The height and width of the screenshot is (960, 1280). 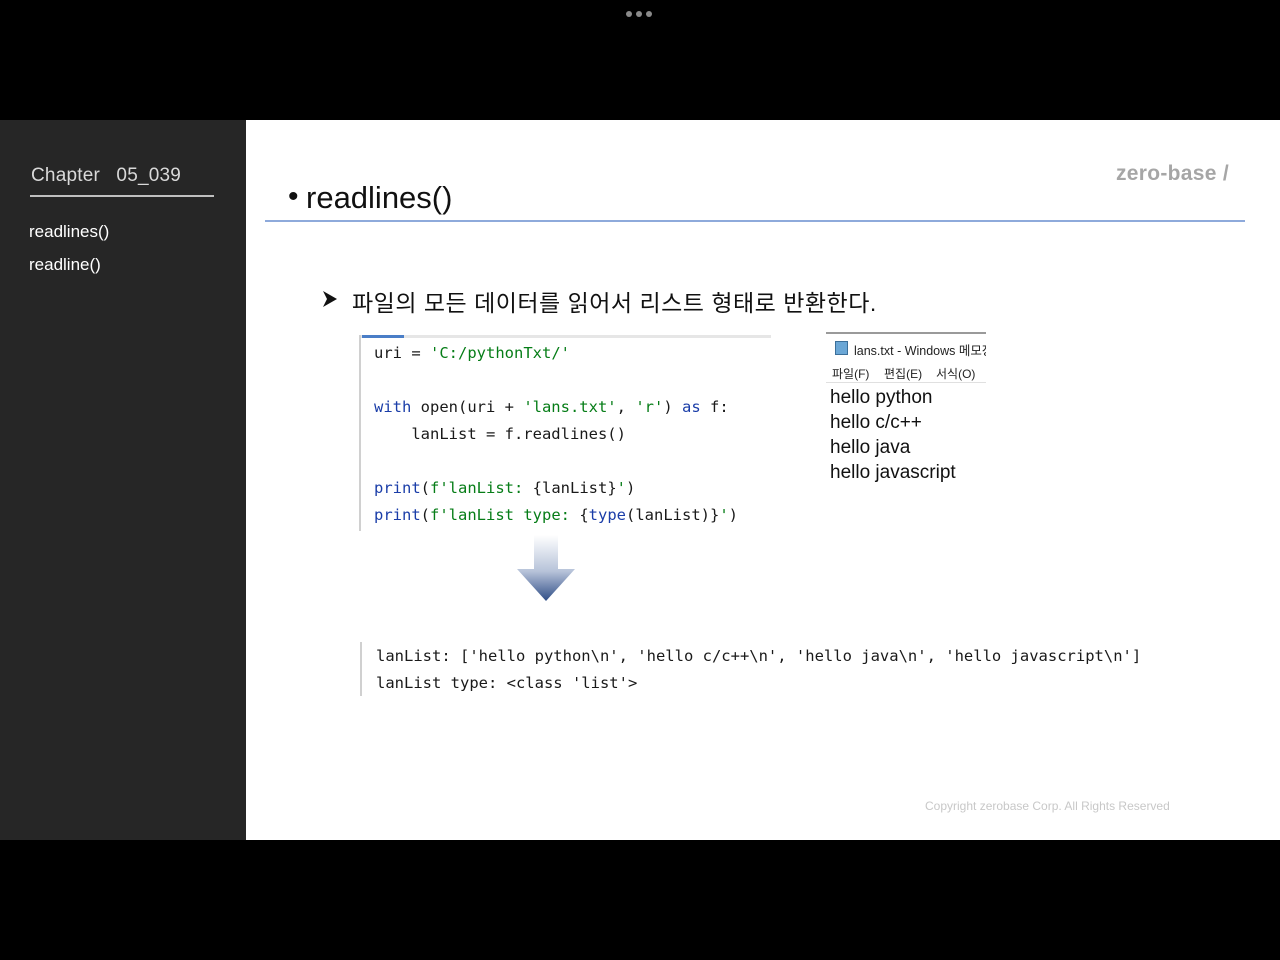 I want to click on slide-description: 파일의 모든 데이터를 읽어서 리스트 형태로 반환한다., so click(x=614, y=303).